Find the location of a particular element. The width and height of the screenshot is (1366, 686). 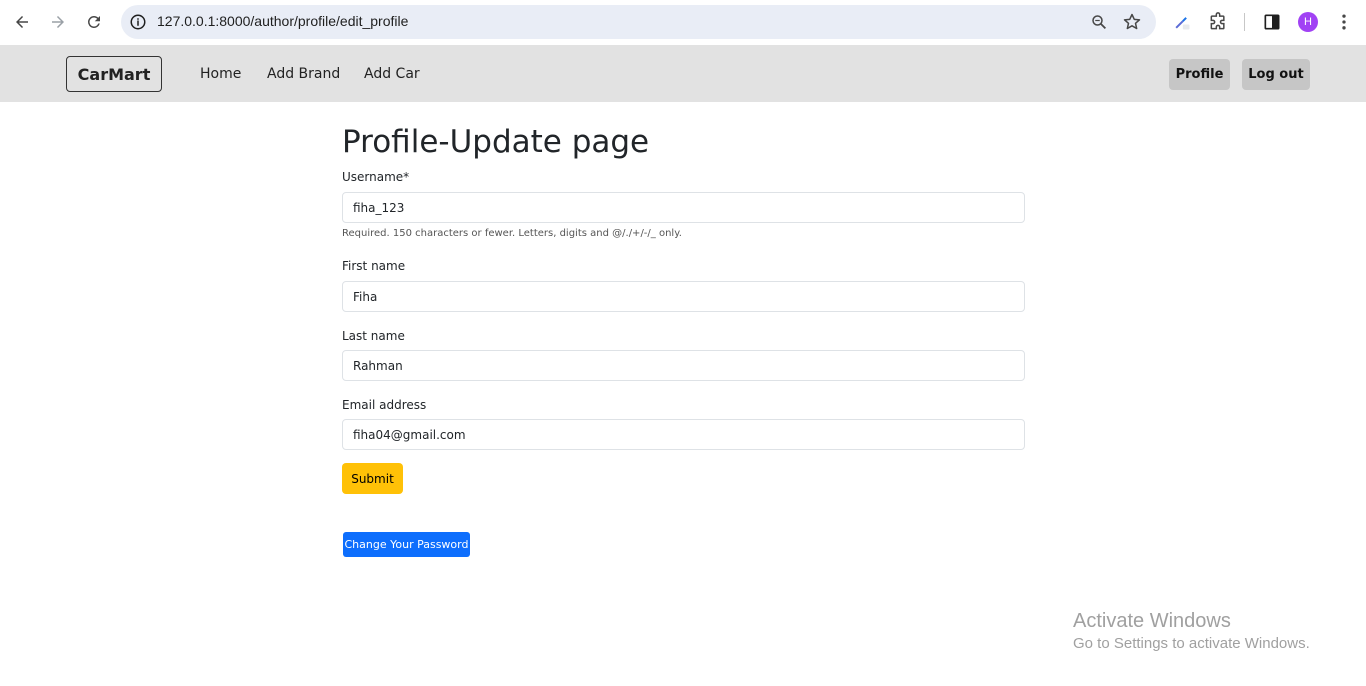

toolbar-divider is located at coordinates (1244, 22).